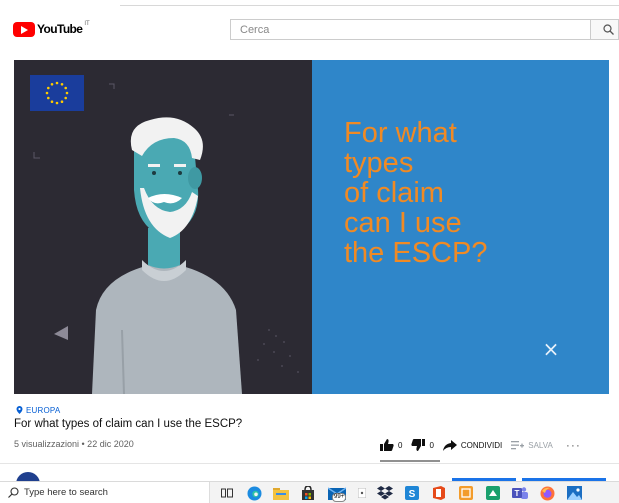 The image size is (619, 503). I want to click on headline-line: types, so click(379, 163).